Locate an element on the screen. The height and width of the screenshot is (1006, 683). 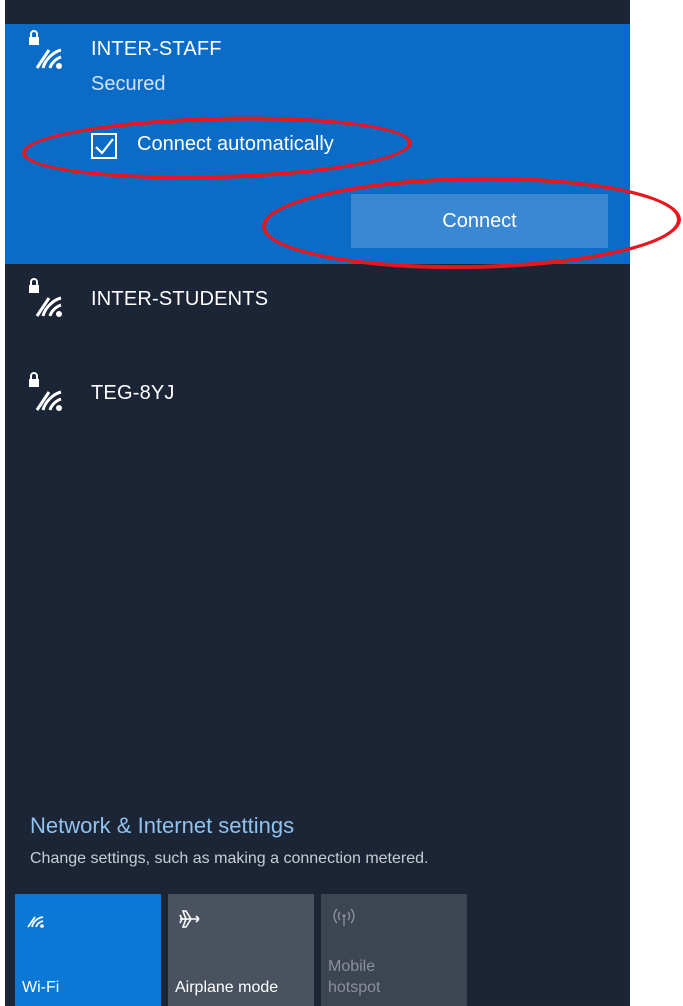
wifi-toggle-tile: Wi-Fi is located at coordinates (88, 950).